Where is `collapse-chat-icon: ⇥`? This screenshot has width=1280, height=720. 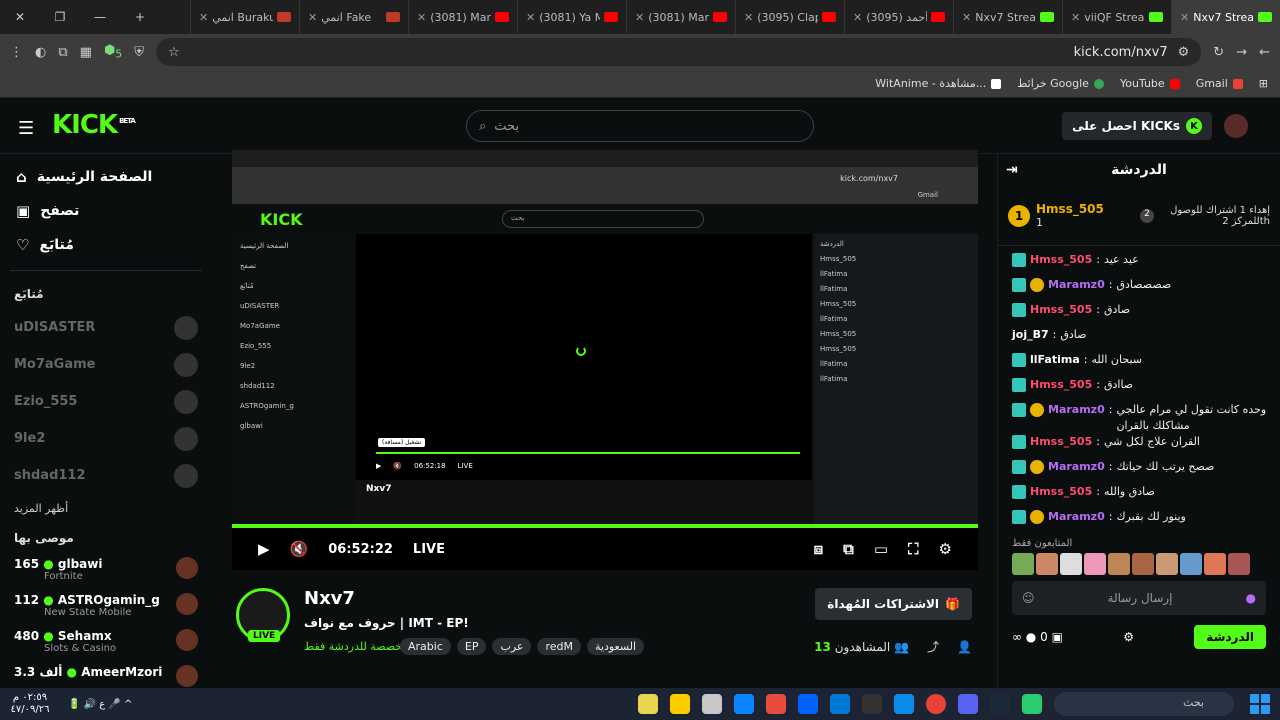 collapse-chat-icon: ⇥ is located at coordinates (1012, 170).